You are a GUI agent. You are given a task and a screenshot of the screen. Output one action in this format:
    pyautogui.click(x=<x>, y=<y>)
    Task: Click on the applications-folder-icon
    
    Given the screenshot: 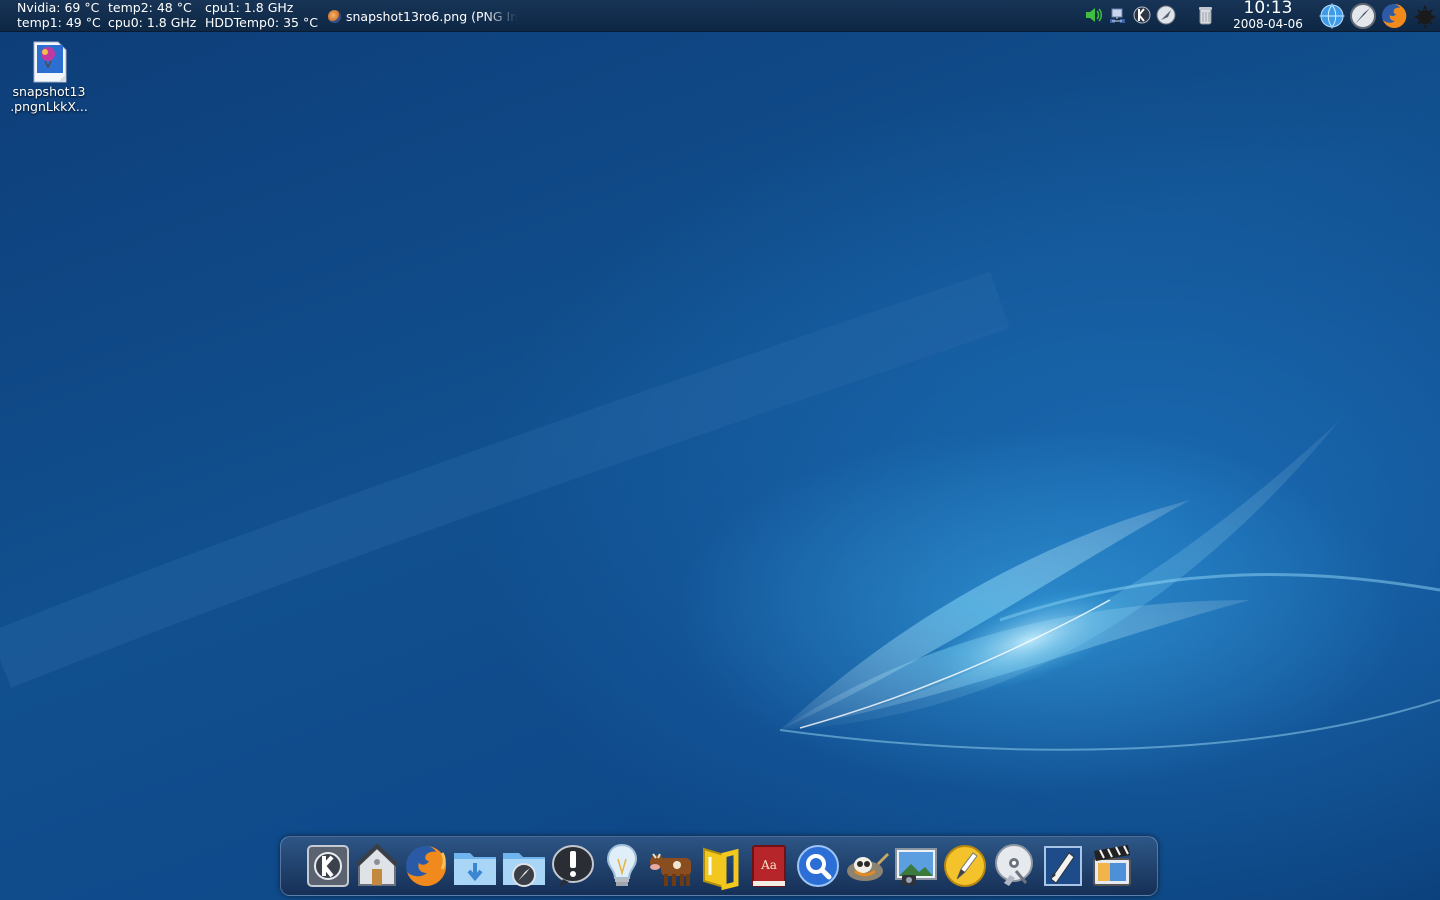 What is the action you would take?
    pyautogui.click(x=524, y=866)
    